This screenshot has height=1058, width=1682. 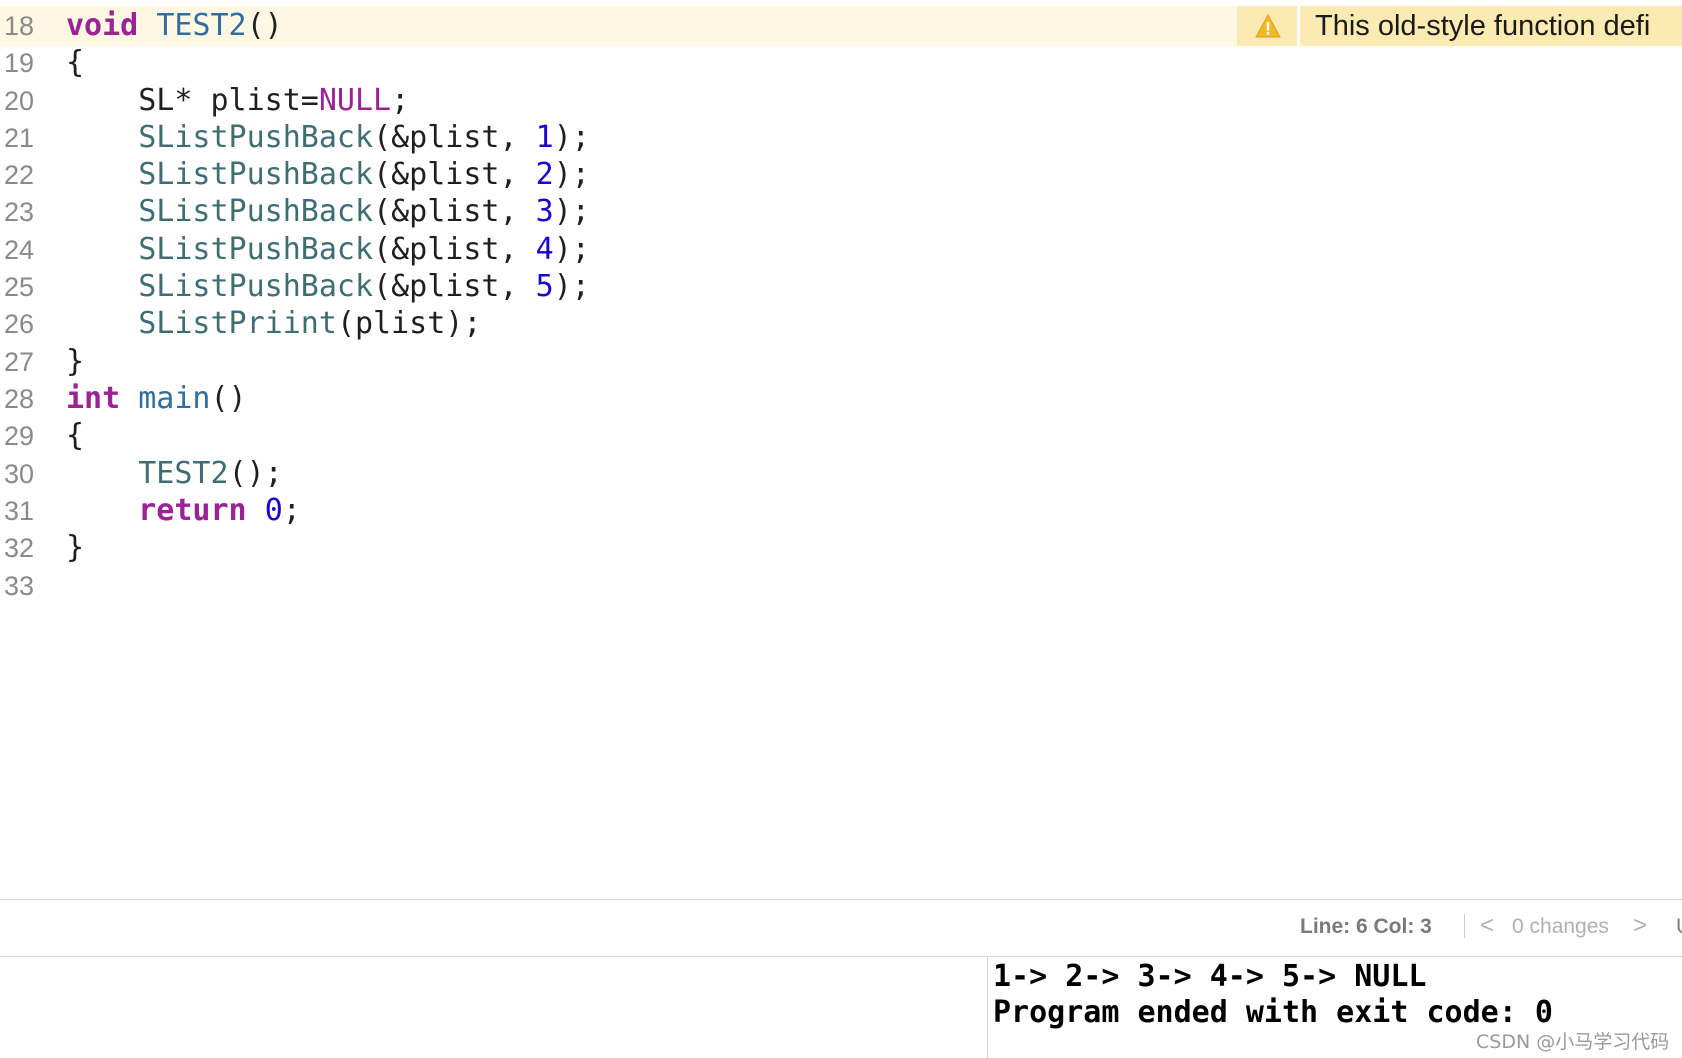 What do you see at coordinates (255, 473) in the screenshot?
I see `arguments: ();` at bounding box center [255, 473].